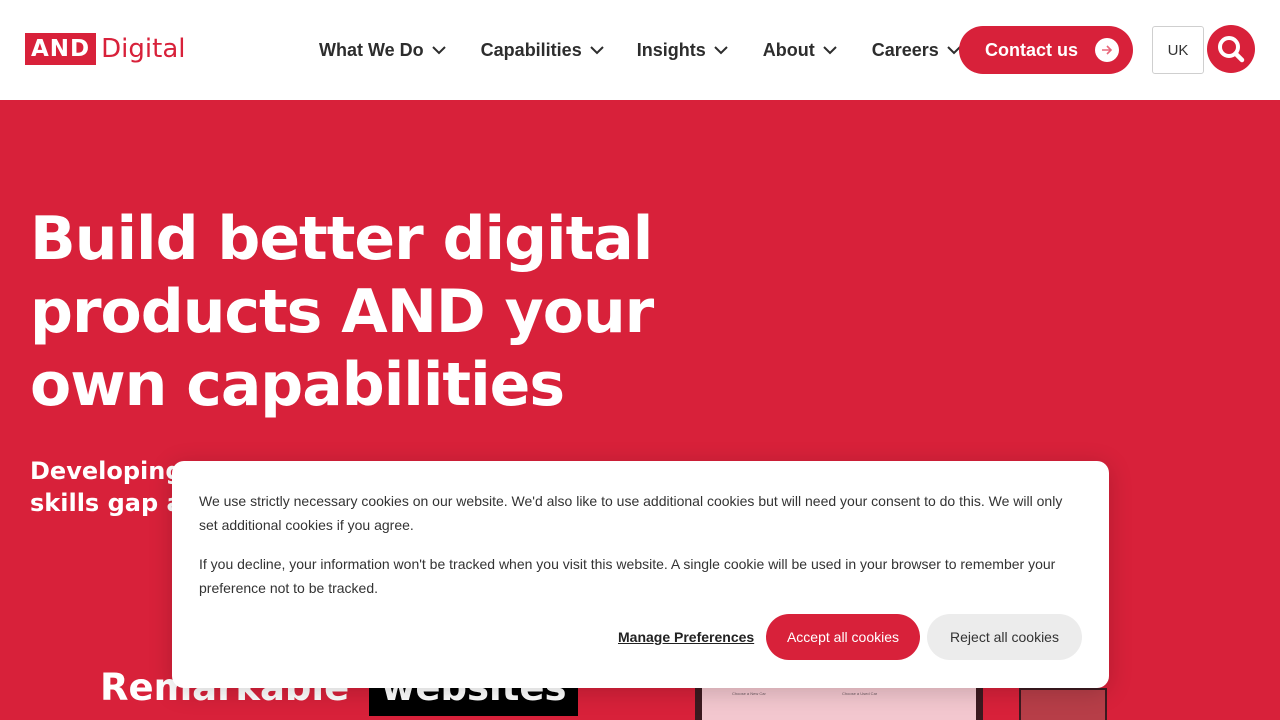 This screenshot has width=1280, height=720. I want to click on nav-label: Insights, so click(671, 49).